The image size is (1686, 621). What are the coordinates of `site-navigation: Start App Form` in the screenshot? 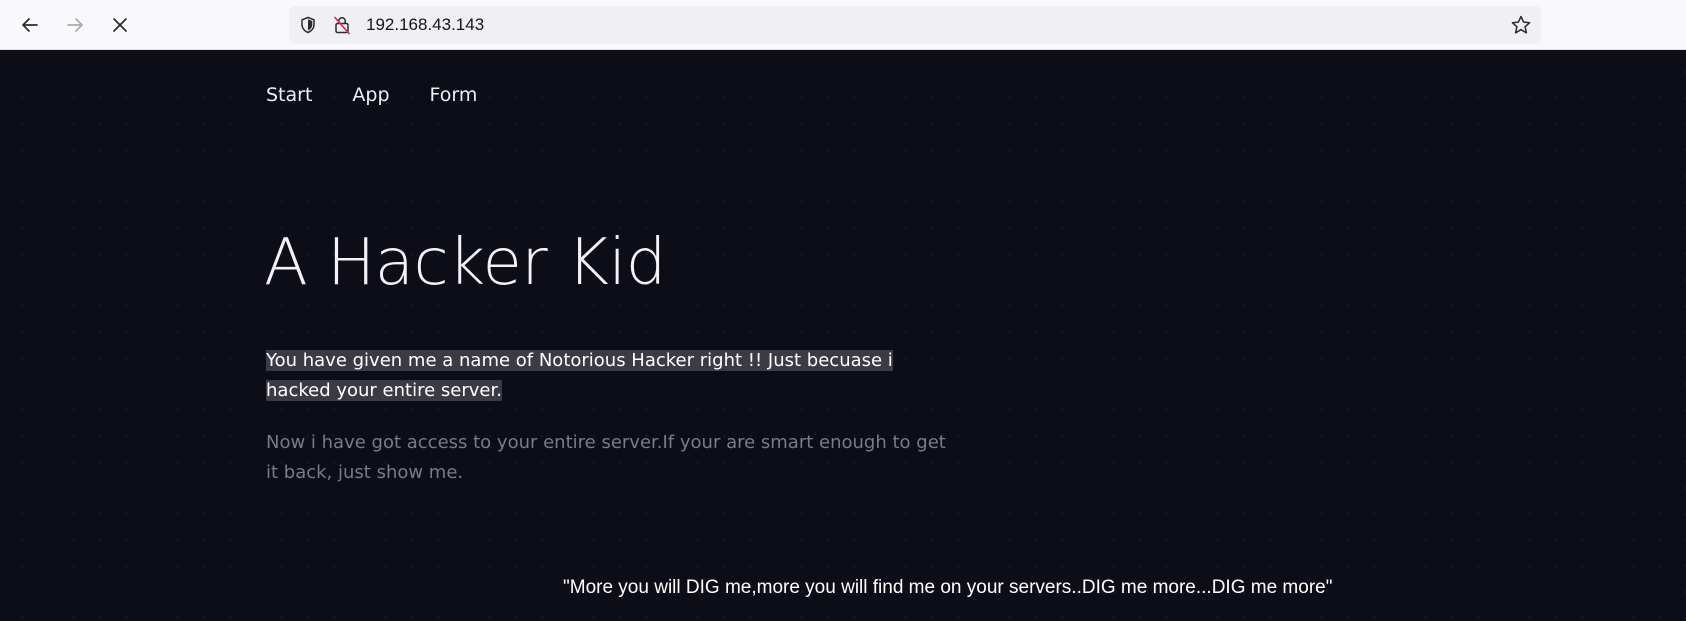 It's located at (371, 95).